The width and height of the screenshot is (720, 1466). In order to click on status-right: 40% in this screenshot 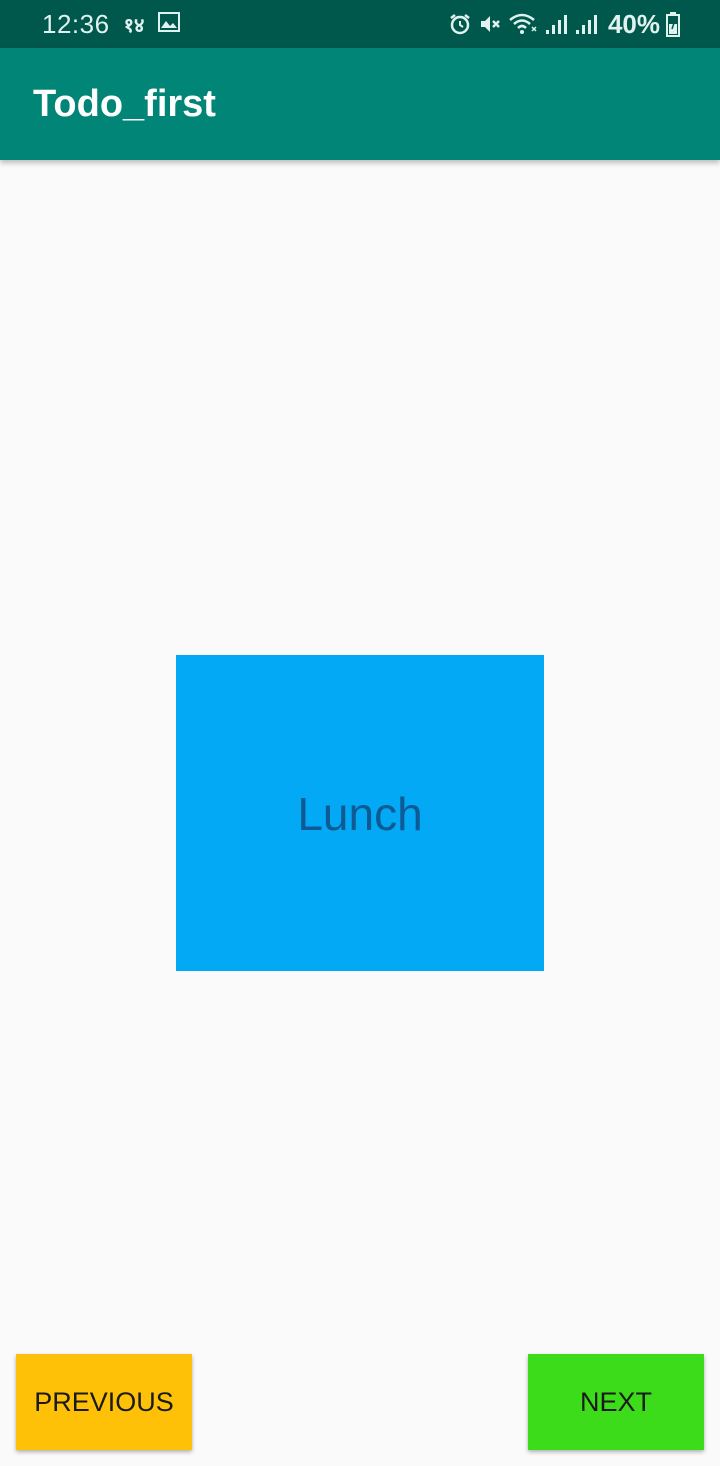, I will do `click(564, 24)`.